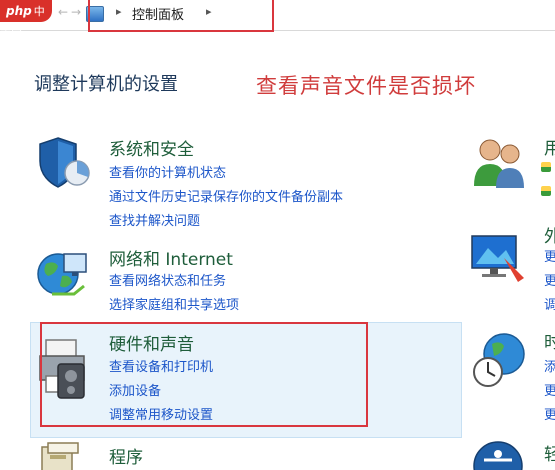 Image resolution: width=555 pixels, height=470 pixels. Describe the element at coordinates (366, 86) in the screenshot. I see `annotation-text: 查看声音文件是否损坏` at that location.